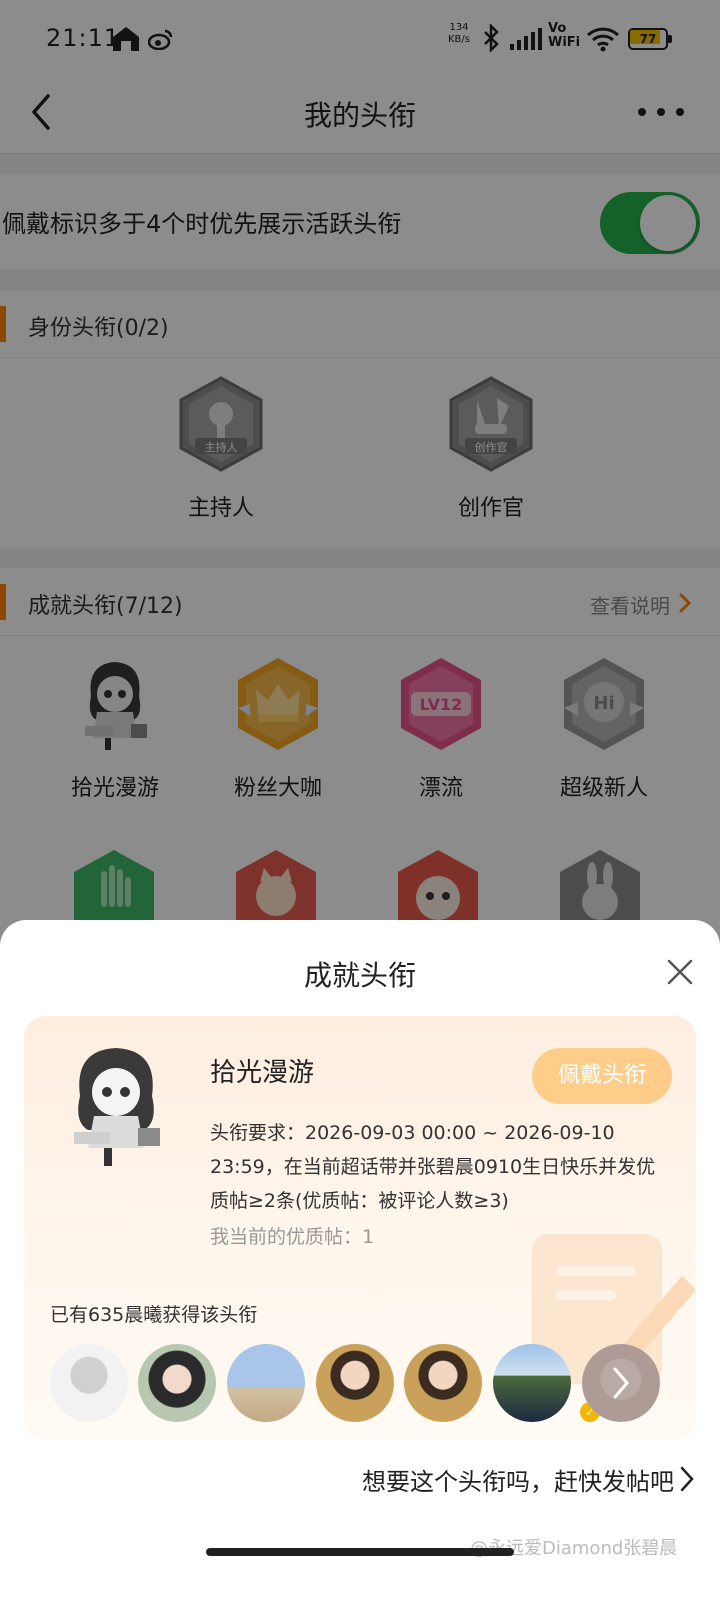  What do you see at coordinates (359, 975) in the screenshot?
I see `sheet-title: 成就头衔` at bounding box center [359, 975].